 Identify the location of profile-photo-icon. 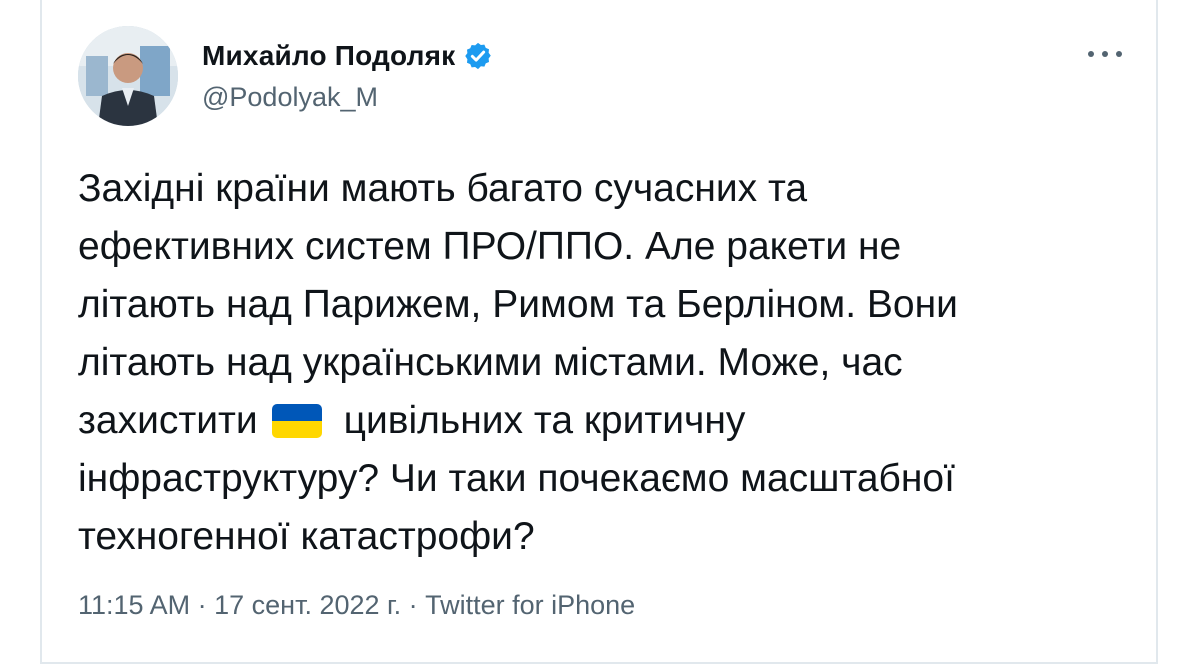
(128, 76).